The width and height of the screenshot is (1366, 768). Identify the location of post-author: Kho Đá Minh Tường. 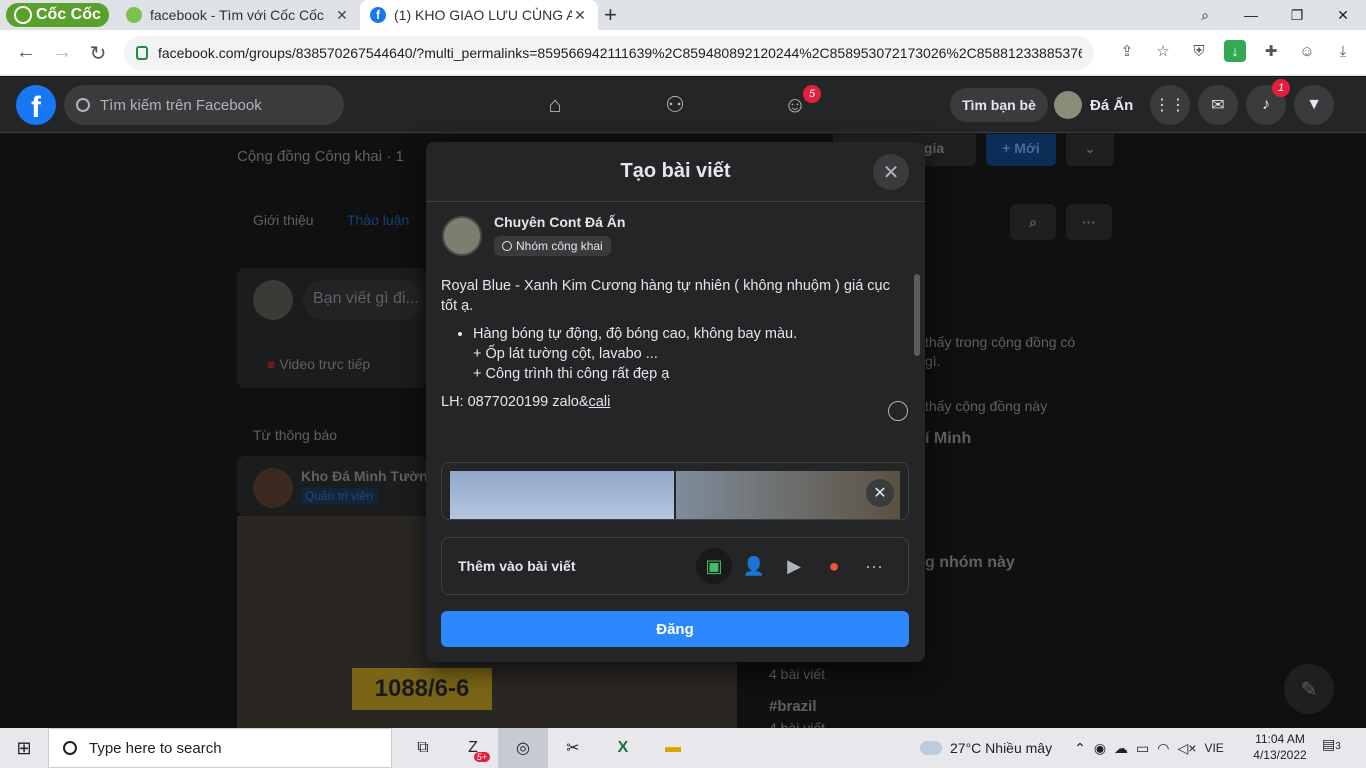
(368, 476).